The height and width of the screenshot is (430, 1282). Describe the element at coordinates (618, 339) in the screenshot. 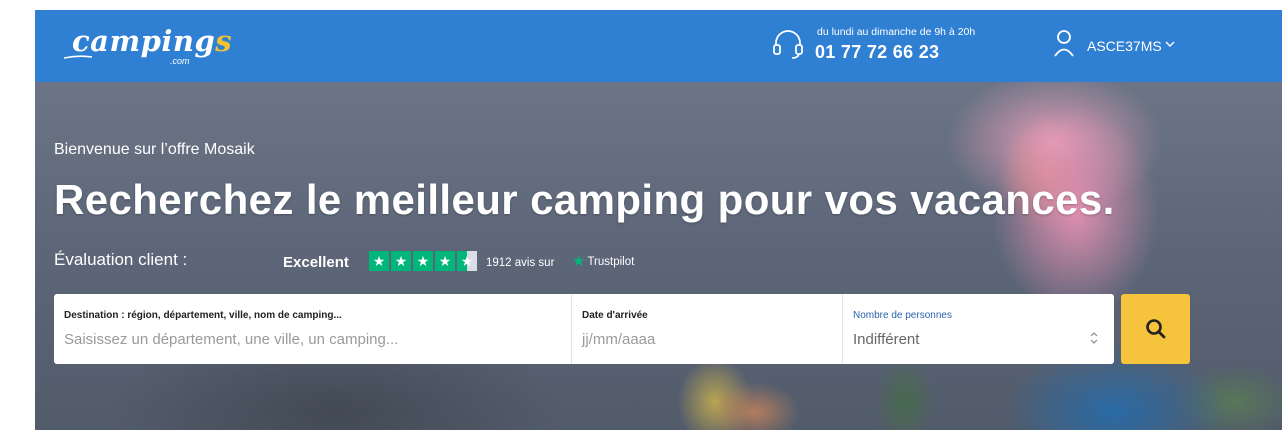

I see `arrival-date-input: jj/mm/aaaa` at that location.